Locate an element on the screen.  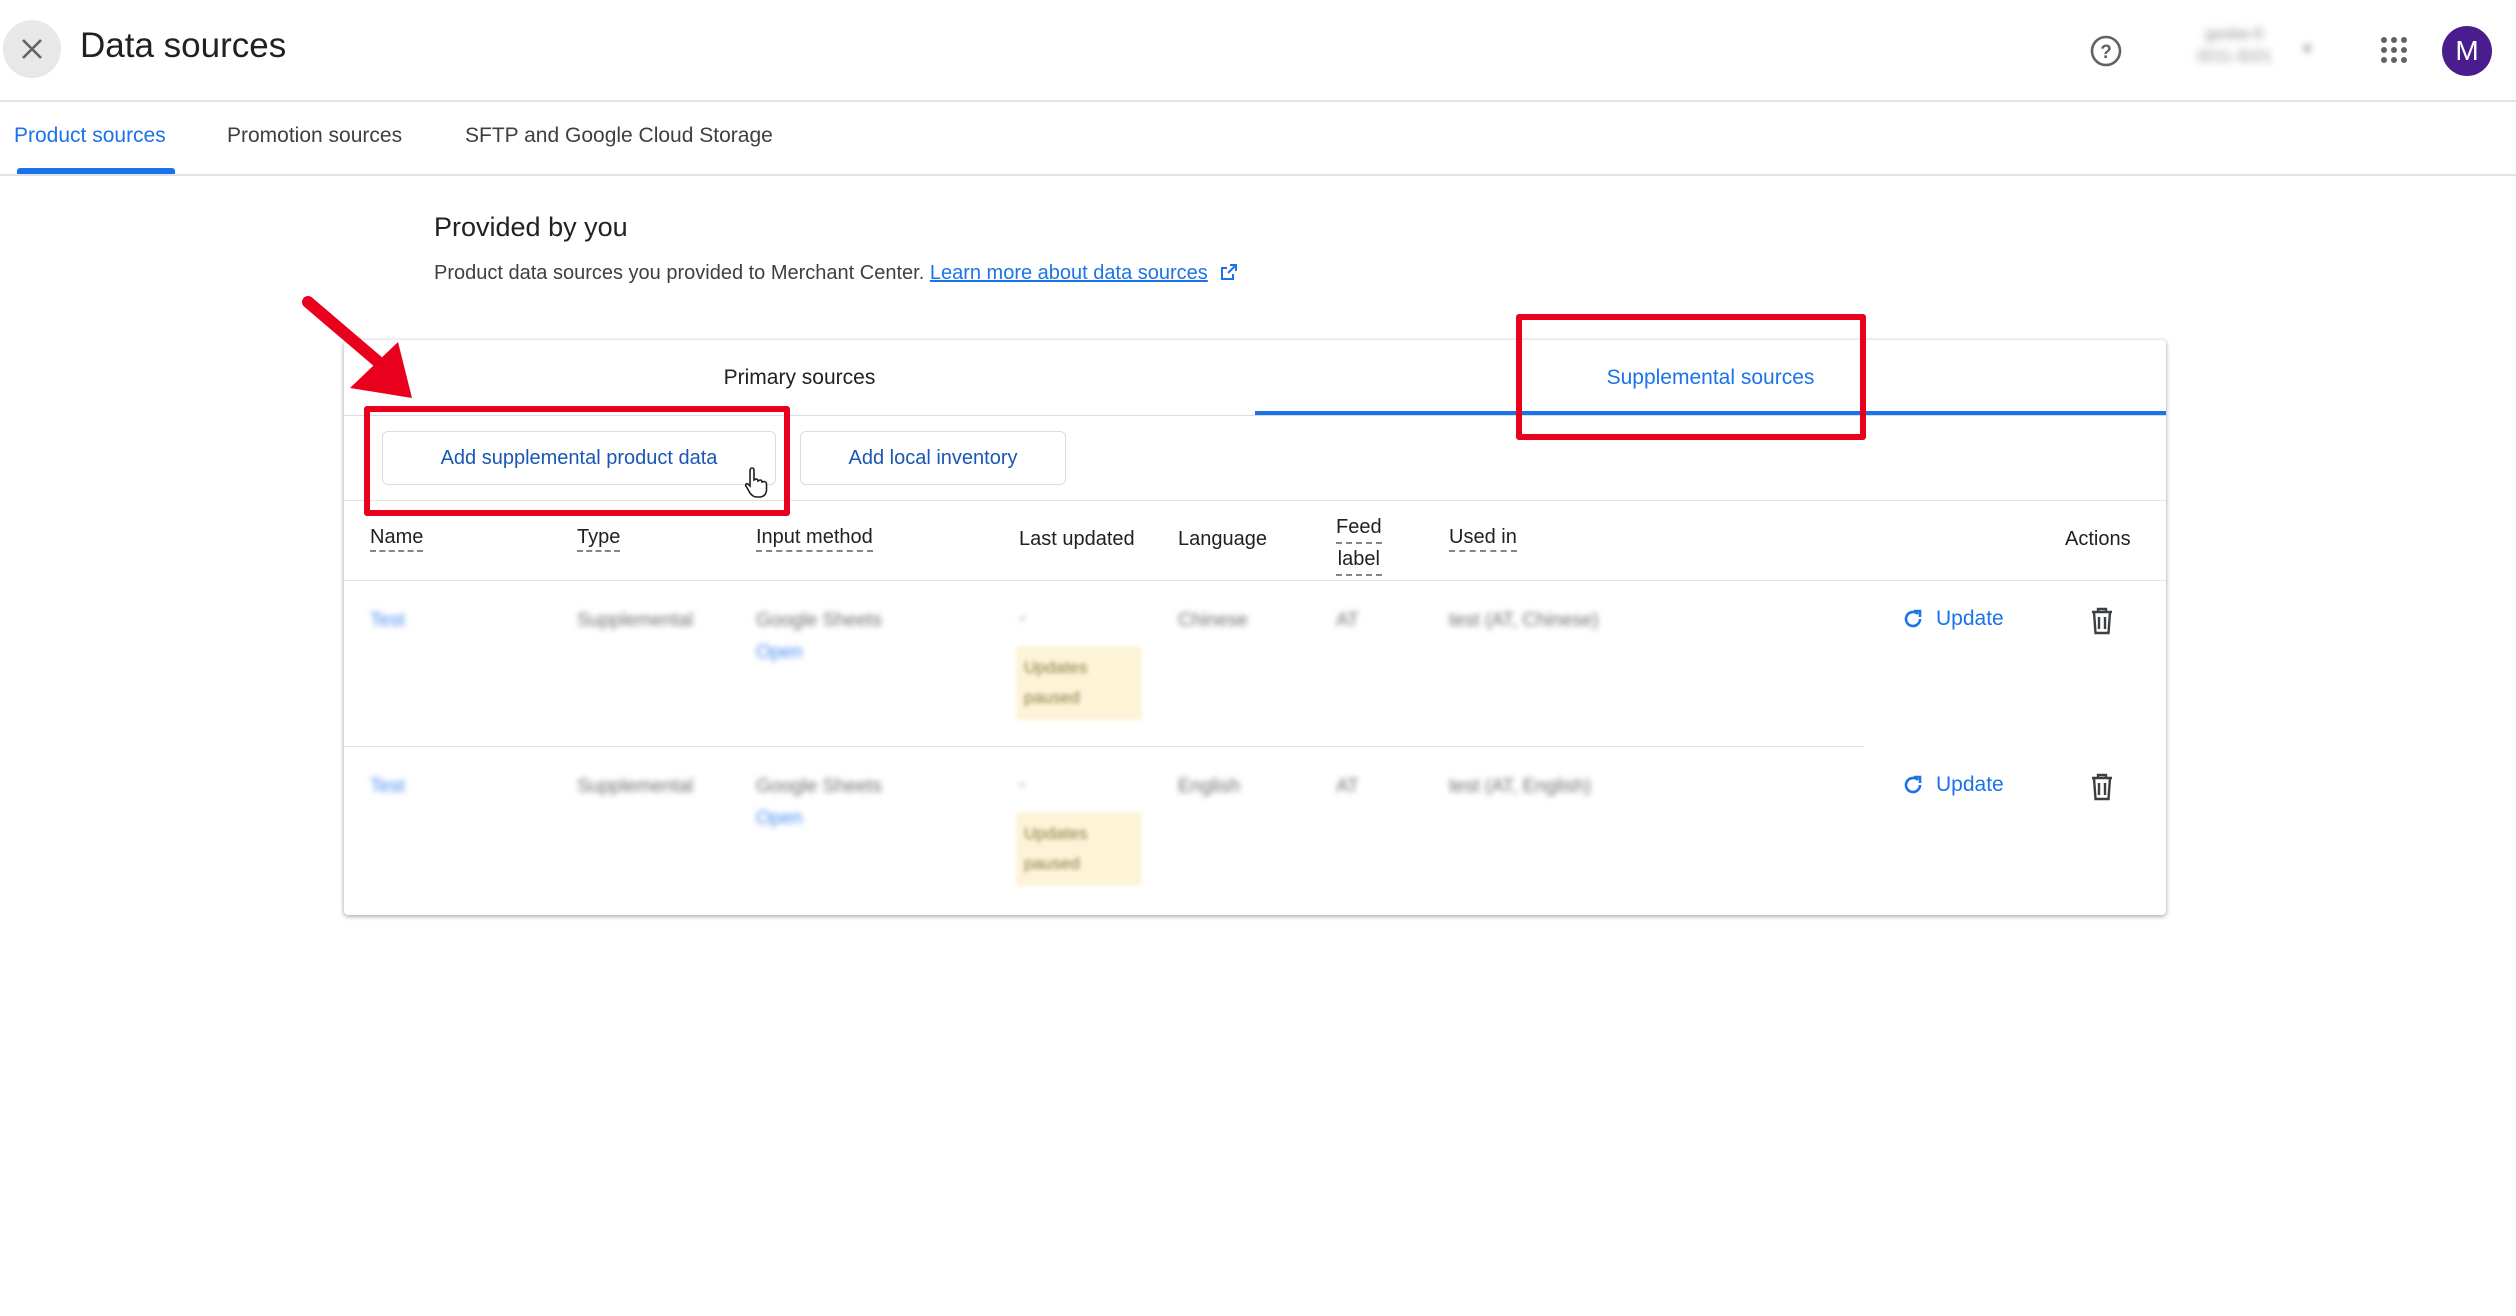
apps-grid-icon is located at coordinates (2394, 50).